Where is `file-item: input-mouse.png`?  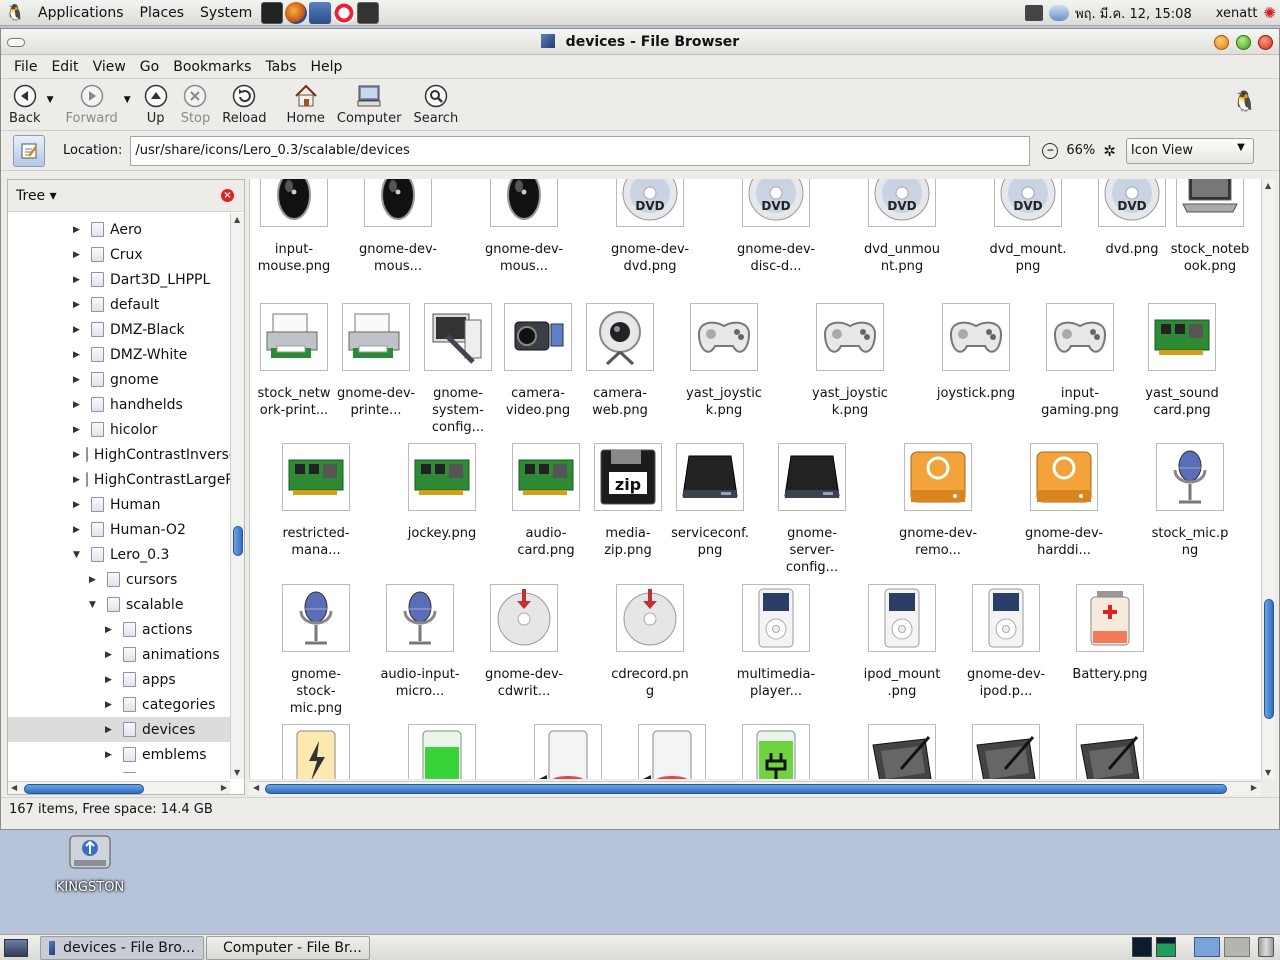 file-item: input-mouse.png is located at coordinates (294, 227).